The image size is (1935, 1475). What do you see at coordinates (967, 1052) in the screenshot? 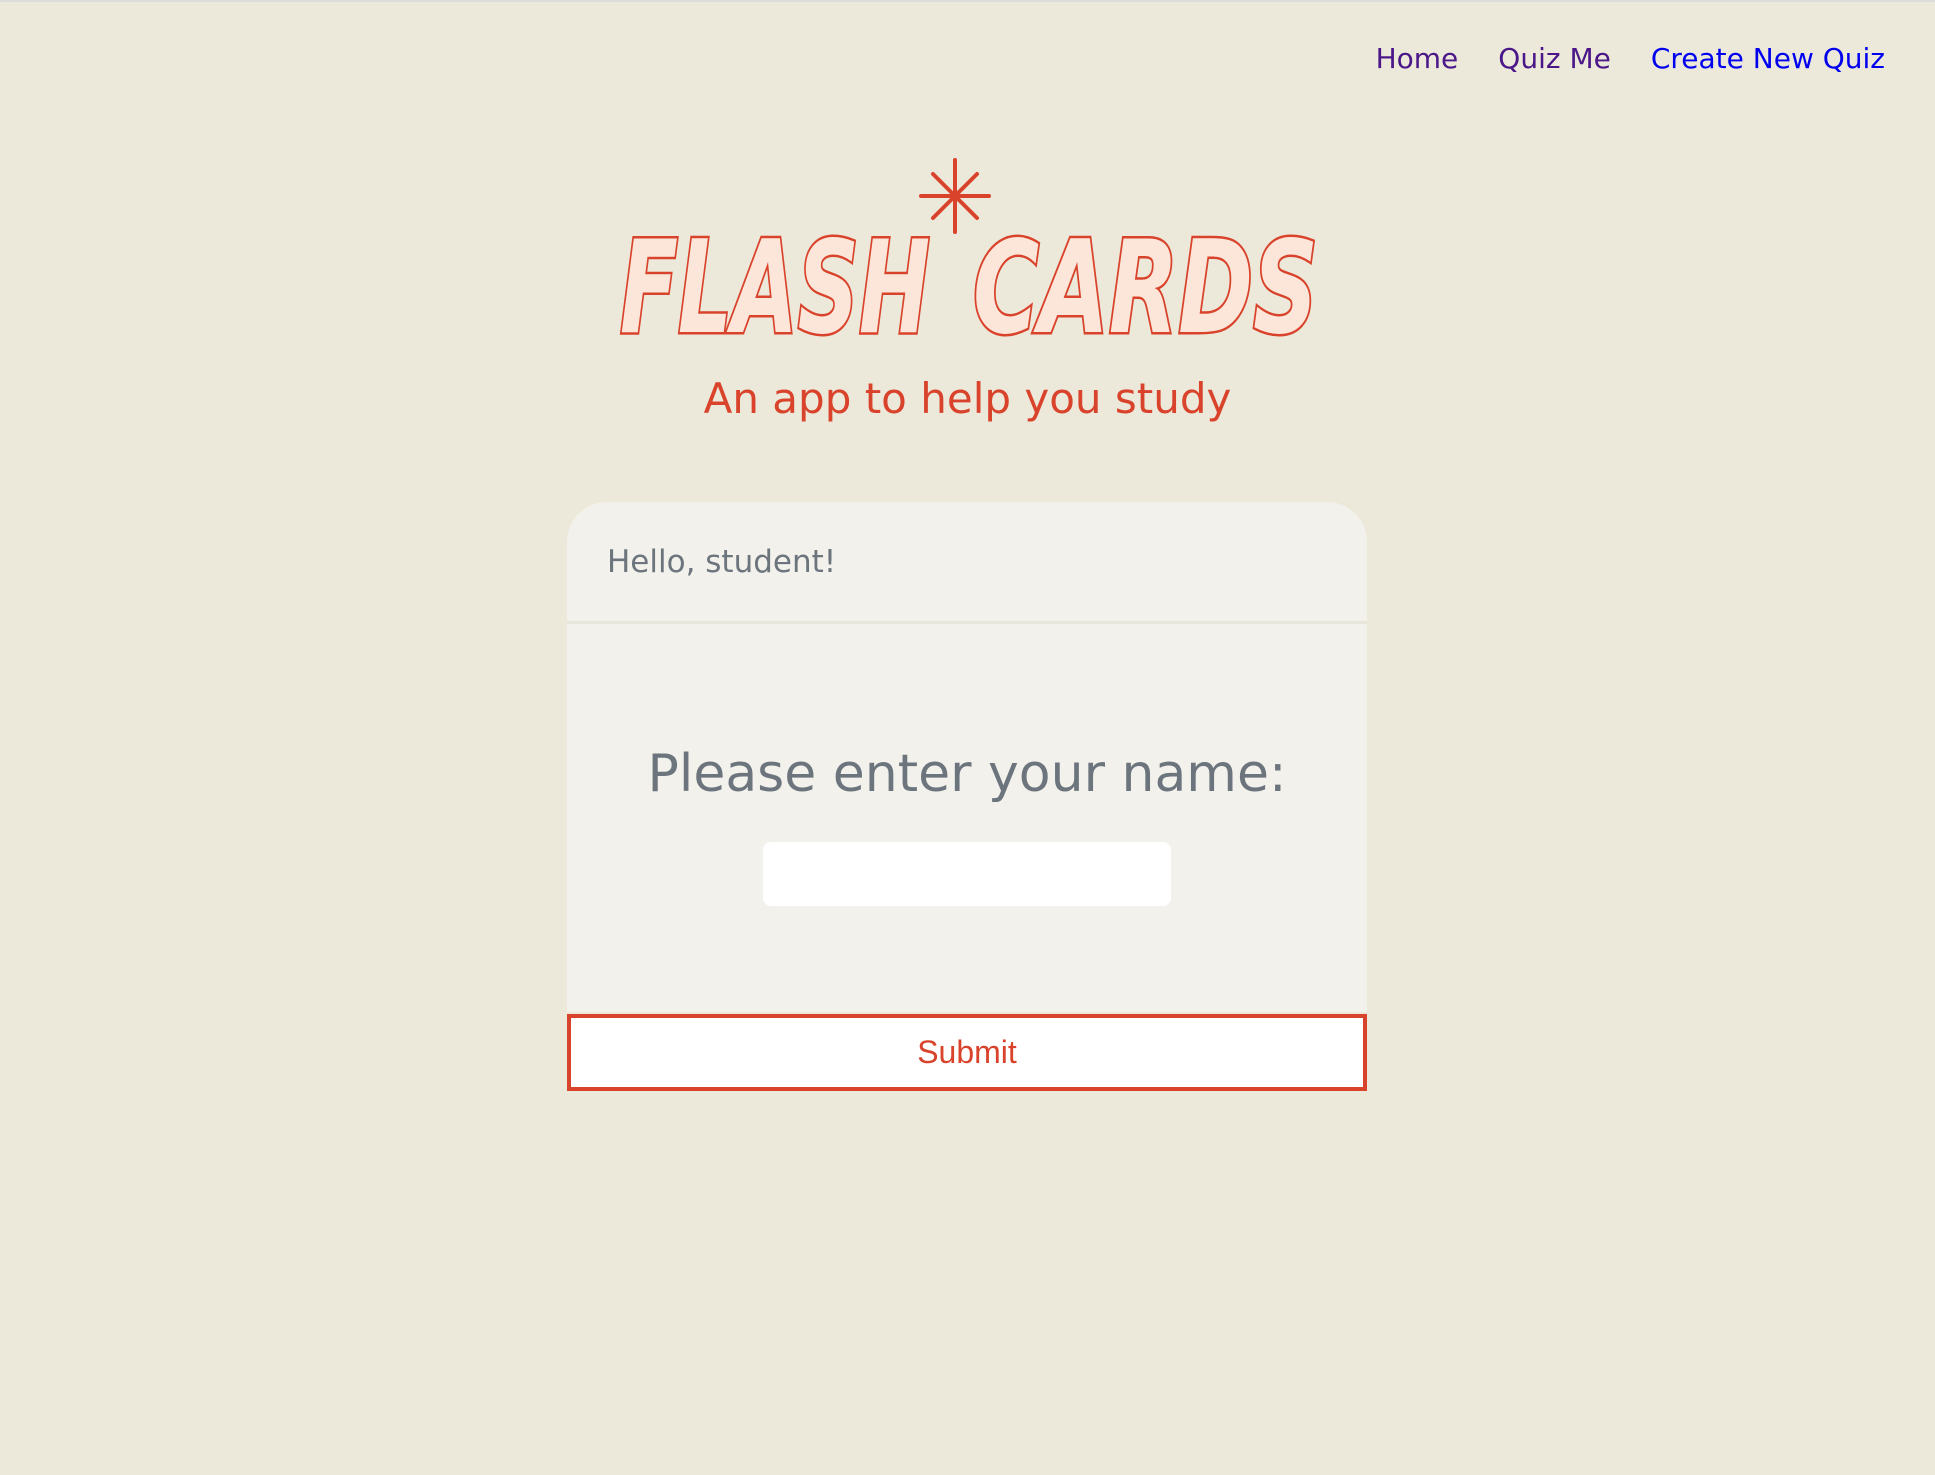
I see `submit-button: Submit` at bounding box center [967, 1052].